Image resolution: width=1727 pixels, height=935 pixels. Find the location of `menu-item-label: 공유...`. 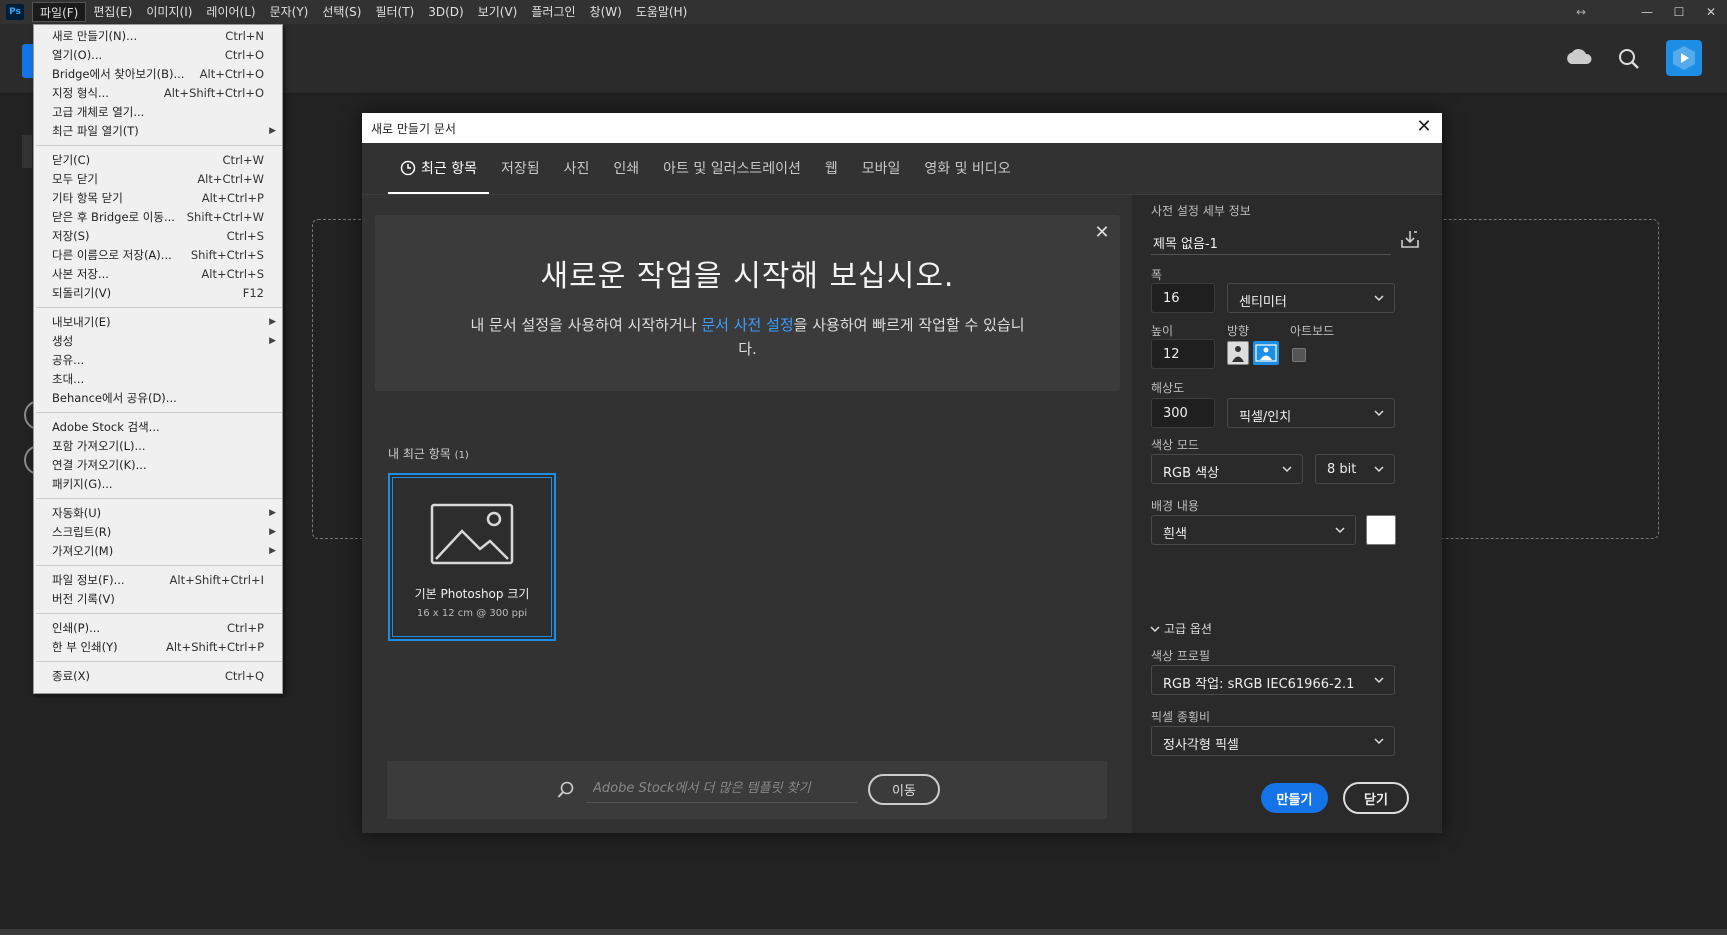

menu-item-label: 공유... is located at coordinates (68, 360).